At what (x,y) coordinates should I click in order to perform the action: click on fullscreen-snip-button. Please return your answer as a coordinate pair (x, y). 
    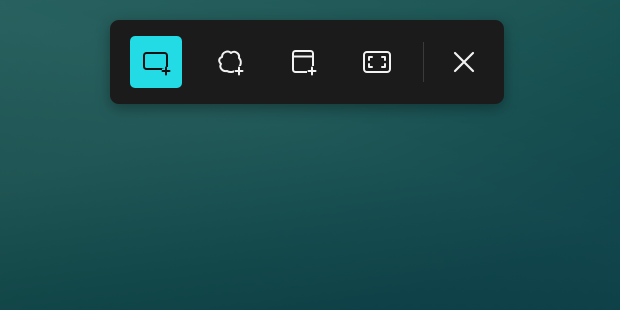
    Looking at the image, I should click on (377, 62).